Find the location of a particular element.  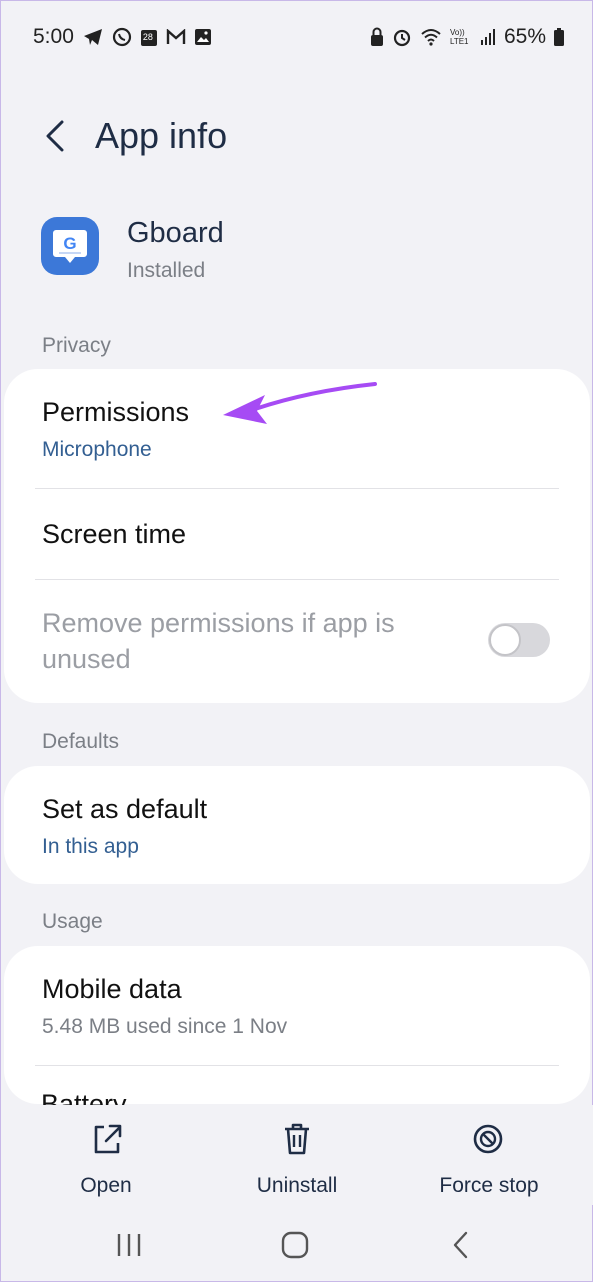

chevron-left-icon is located at coordinates (55, 136).